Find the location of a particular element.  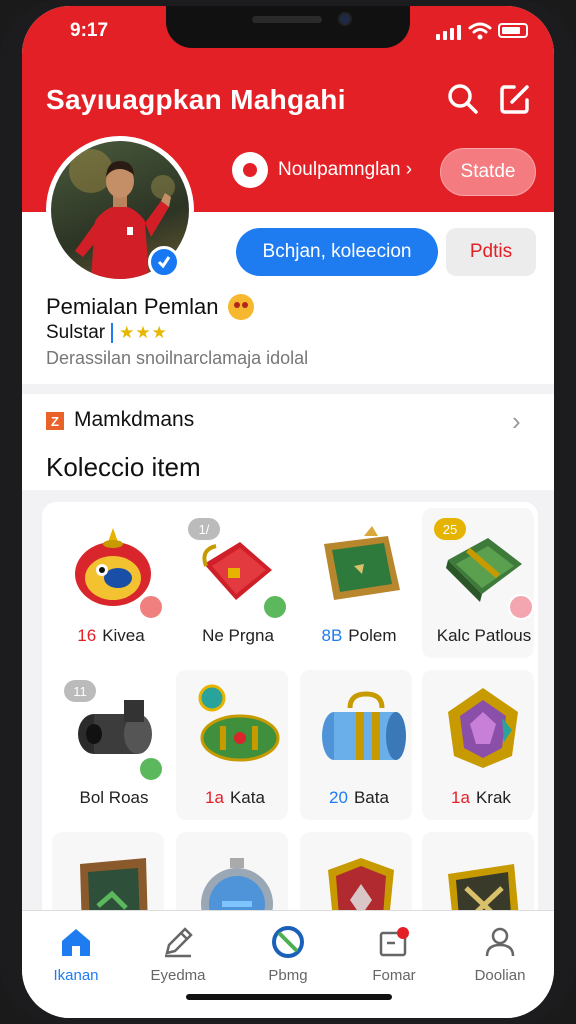

item-card: 1a Krak is located at coordinates (478, 745).